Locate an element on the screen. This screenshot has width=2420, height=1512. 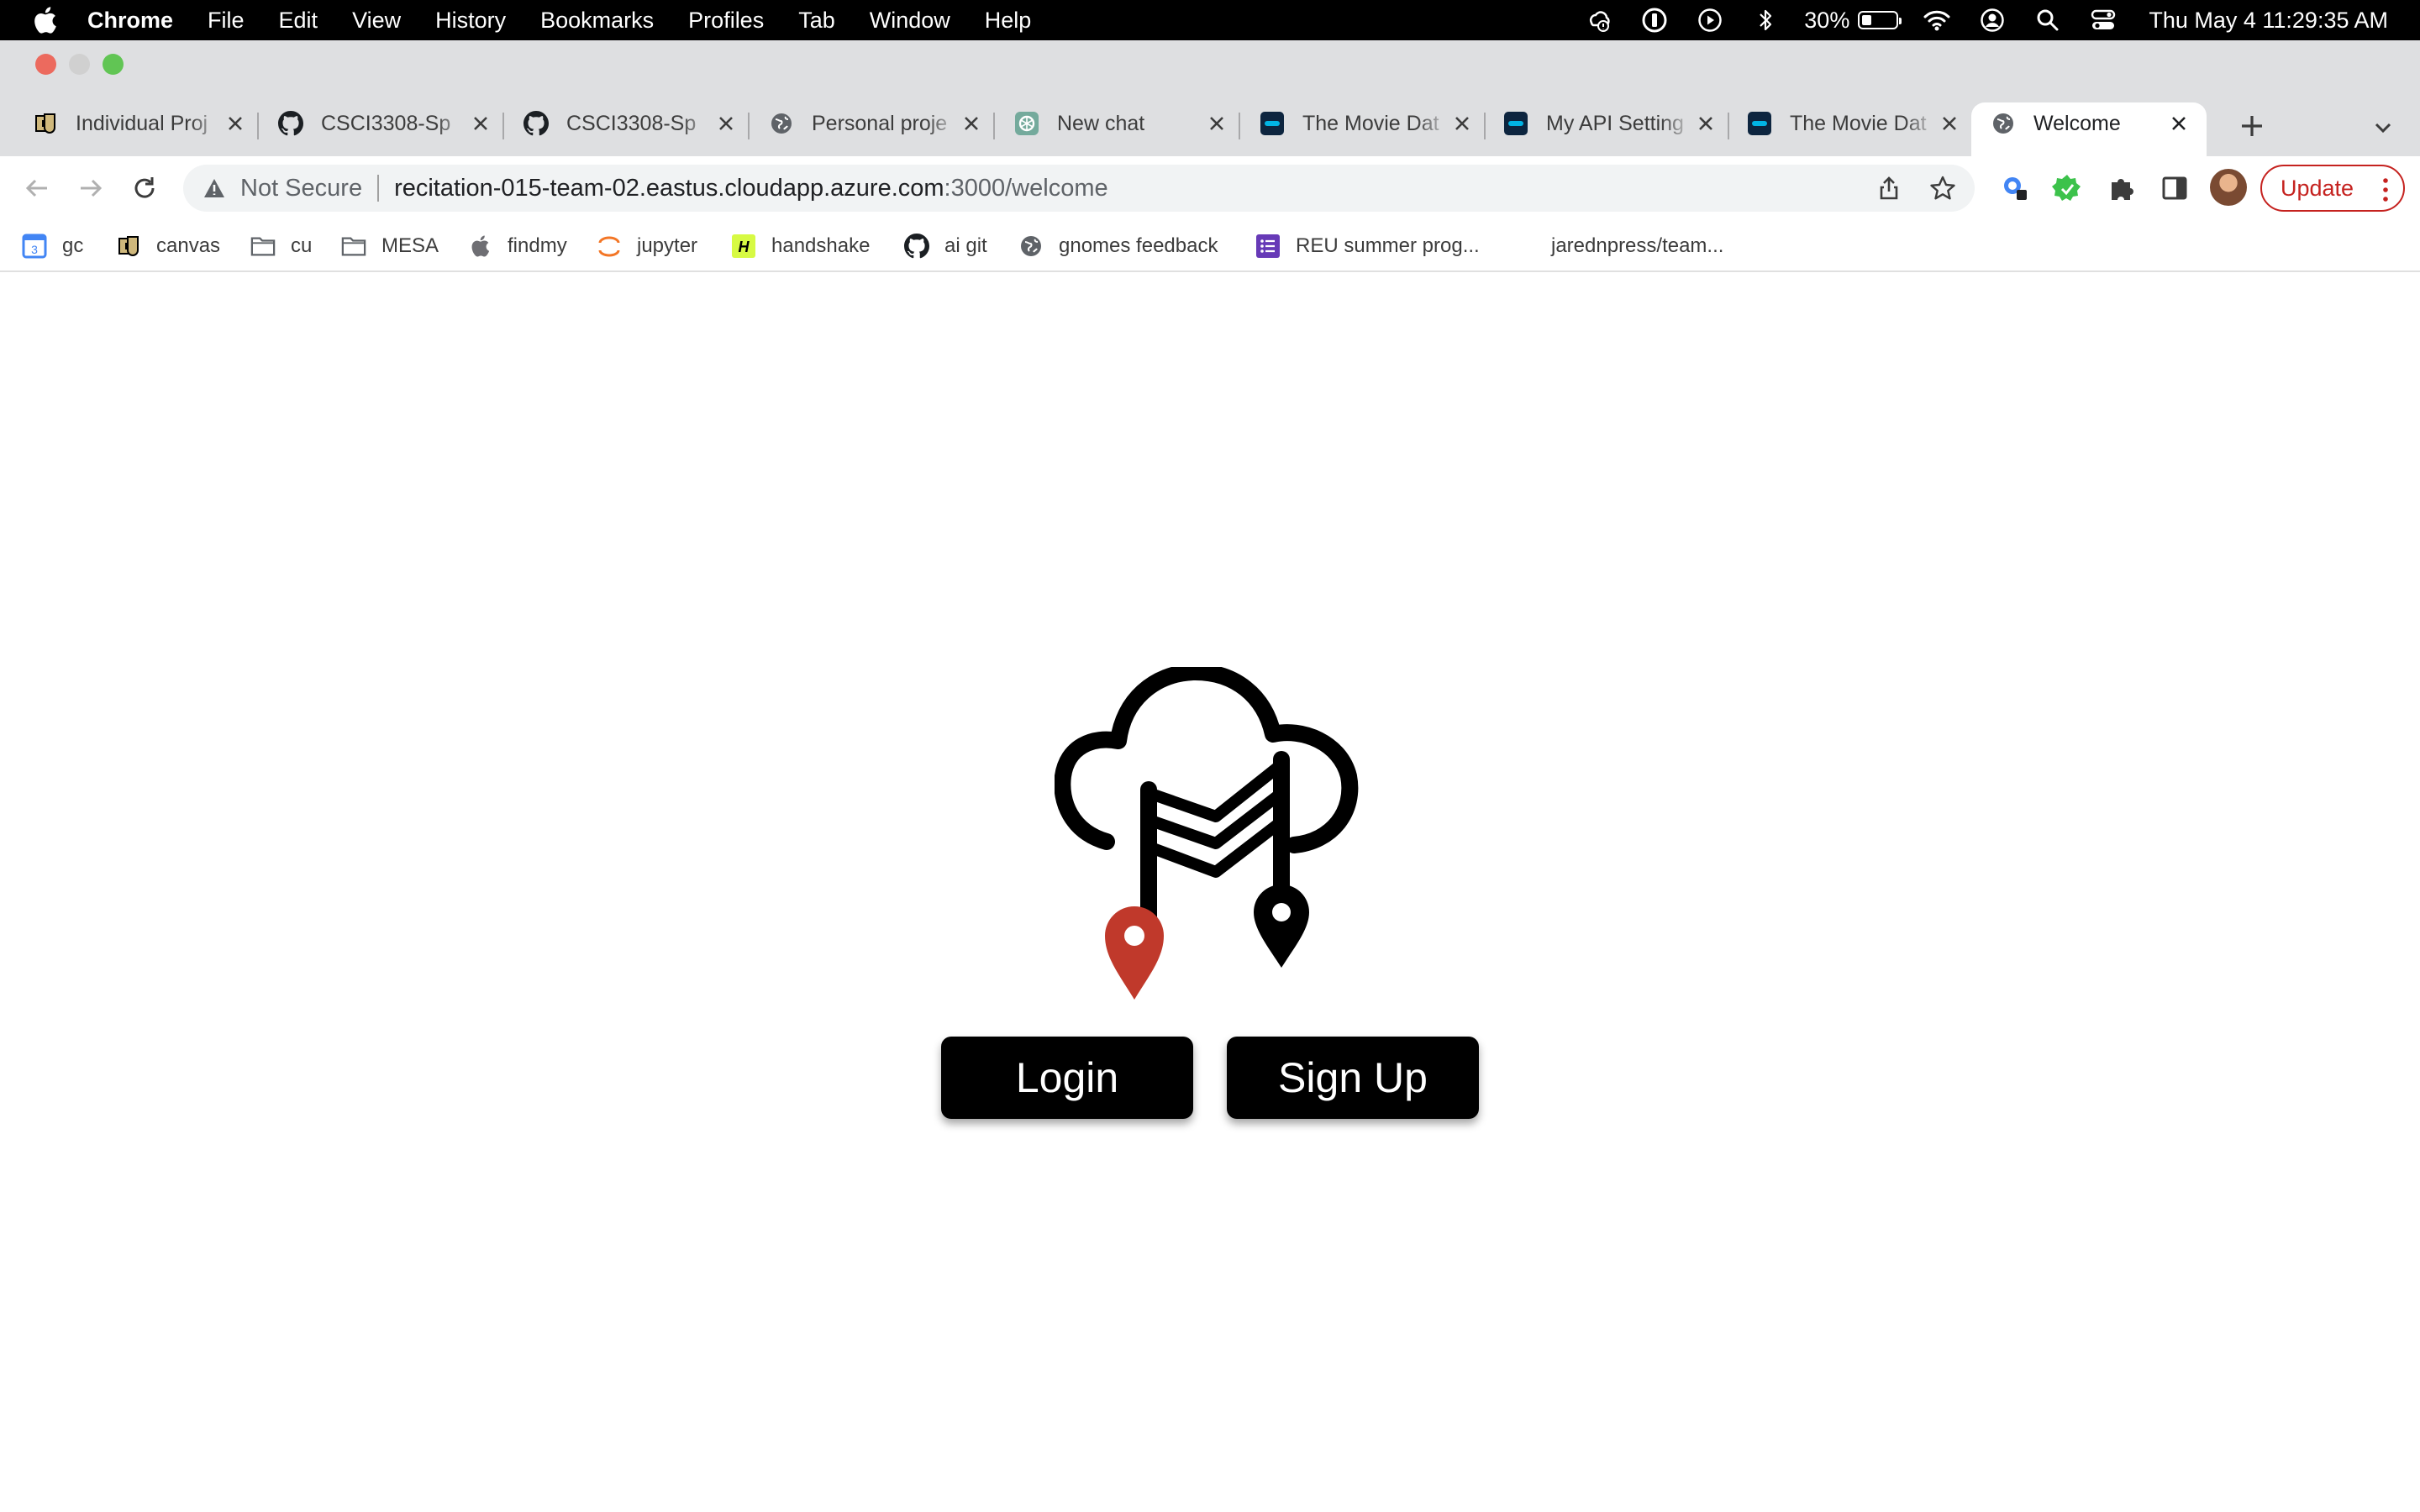
extension-grammarly-icon is located at coordinates (2067, 188).